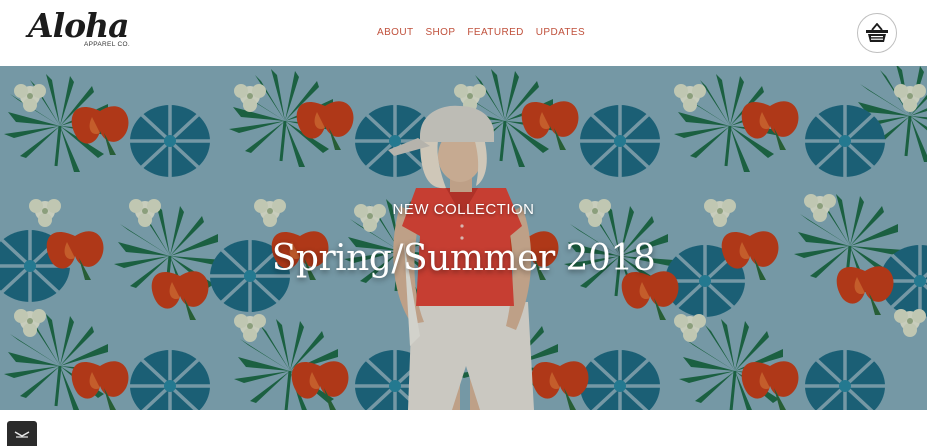  What do you see at coordinates (107, 44) in the screenshot?
I see `brand-tagline: APPAREL CO.` at bounding box center [107, 44].